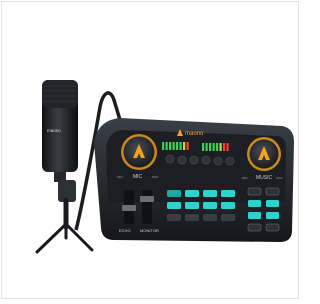 This screenshot has width=320, height=304. What do you see at coordinates (138, 177) in the screenshot?
I see `mic-knob-label: MIC` at bounding box center [138, 177].